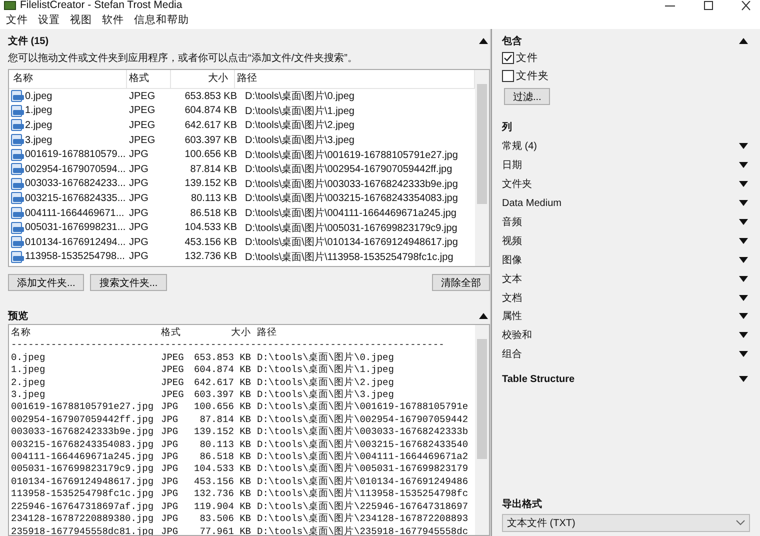 The height and width of the screenshot is (536, 760). What do you see at coordinates (519, 146) in the screenshot?
I see `column-group: 常规 (4)` at bounding box center [519, 146].